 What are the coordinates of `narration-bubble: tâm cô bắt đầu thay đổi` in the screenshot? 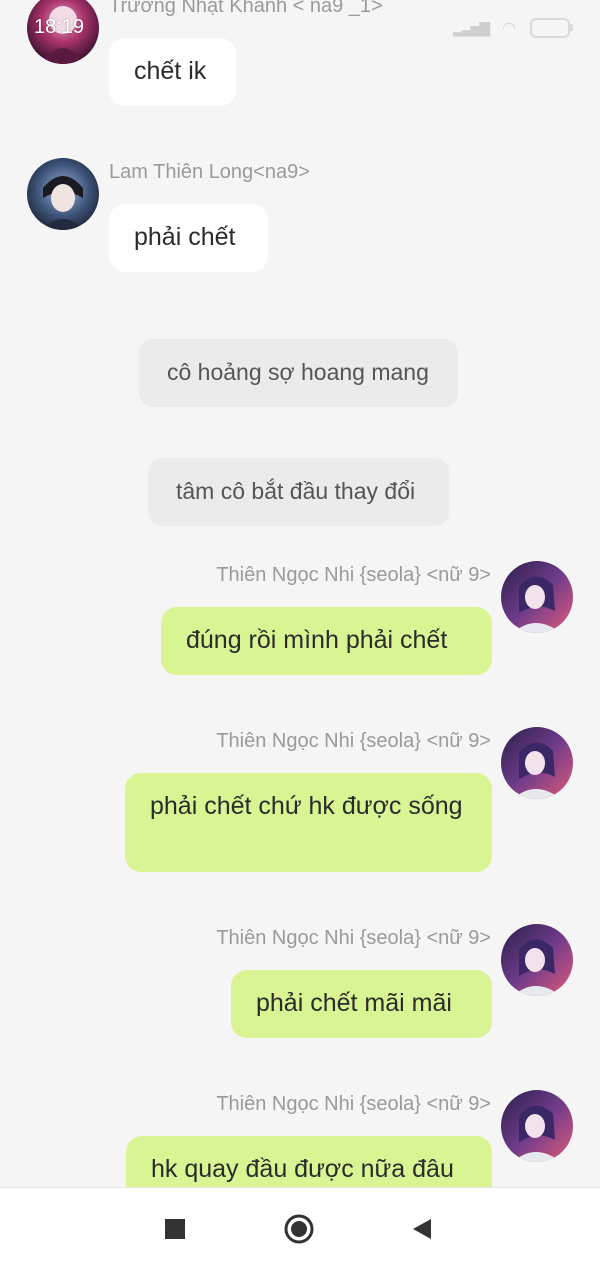 It's located at (298, 492).